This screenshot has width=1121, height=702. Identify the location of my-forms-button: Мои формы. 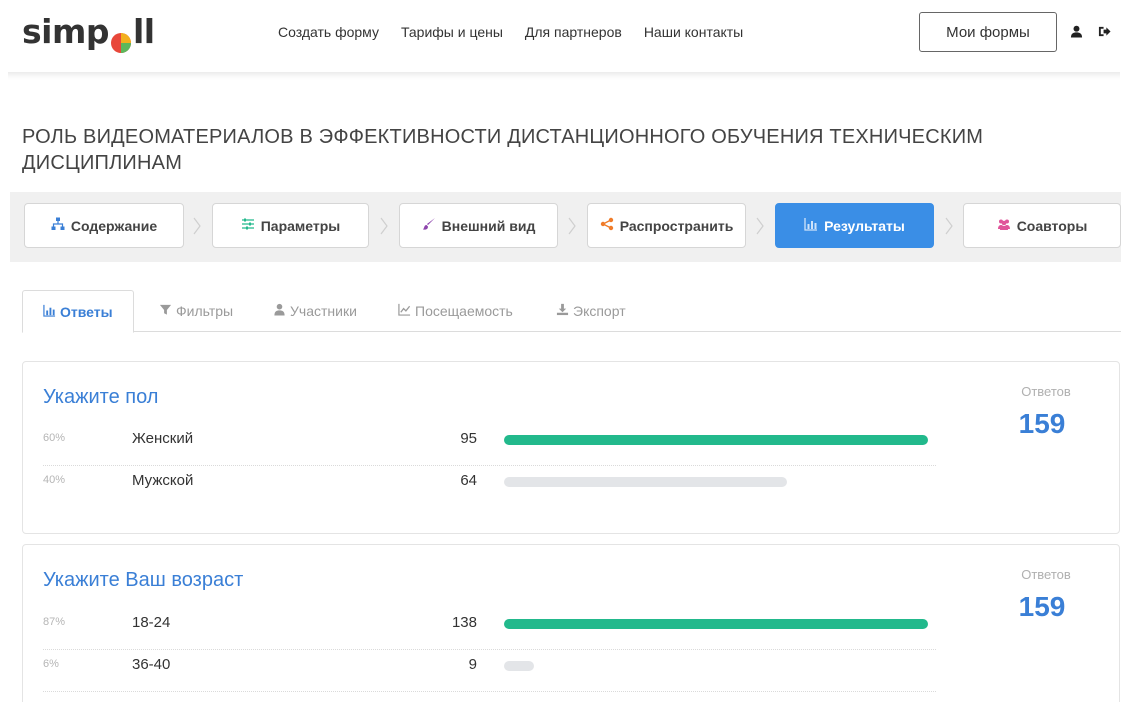
(988, 32).